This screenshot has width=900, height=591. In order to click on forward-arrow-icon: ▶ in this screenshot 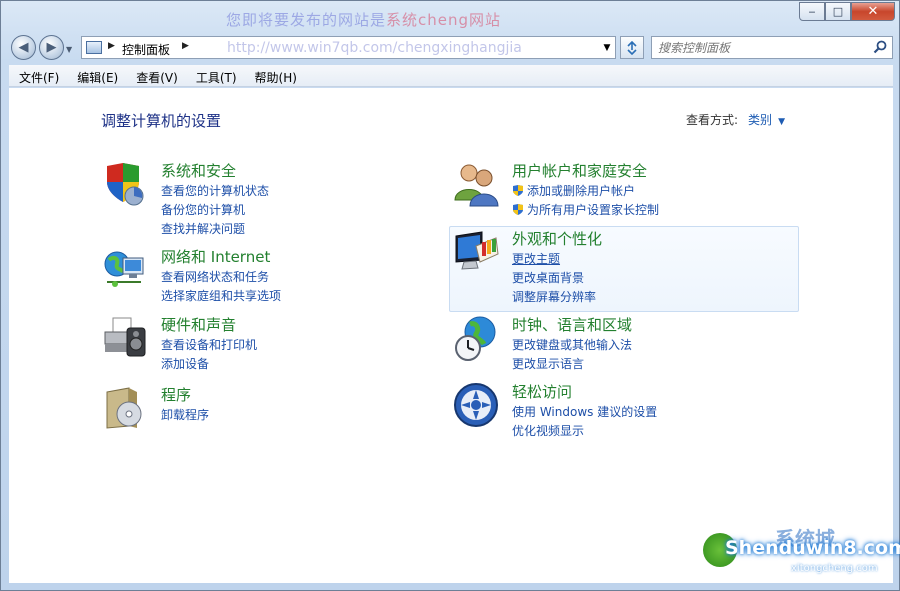, I will do `click(51, 47)`.